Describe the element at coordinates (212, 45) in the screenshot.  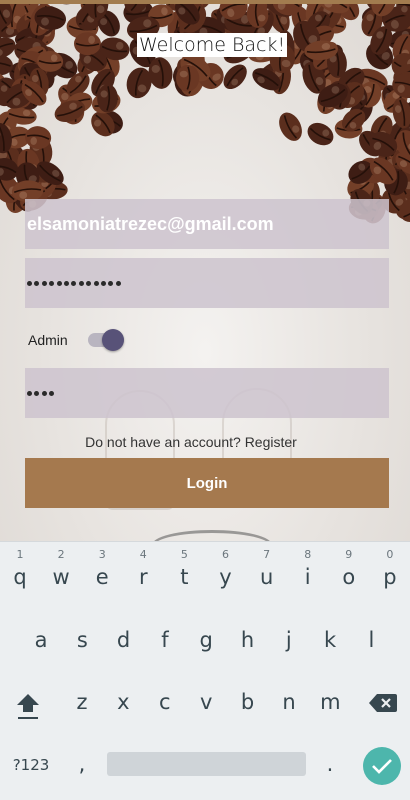
I see `page-title: Welcome Back!` at that location.